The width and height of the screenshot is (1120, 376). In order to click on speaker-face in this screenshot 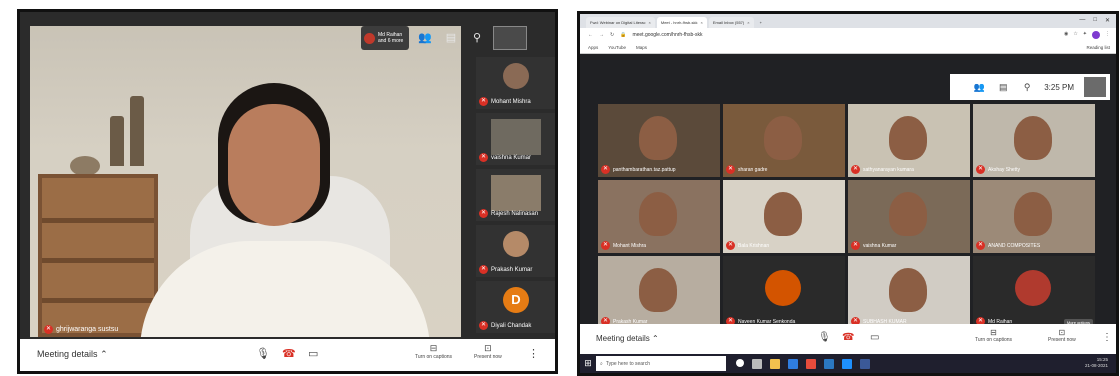, I will do `click(274, 165)`.